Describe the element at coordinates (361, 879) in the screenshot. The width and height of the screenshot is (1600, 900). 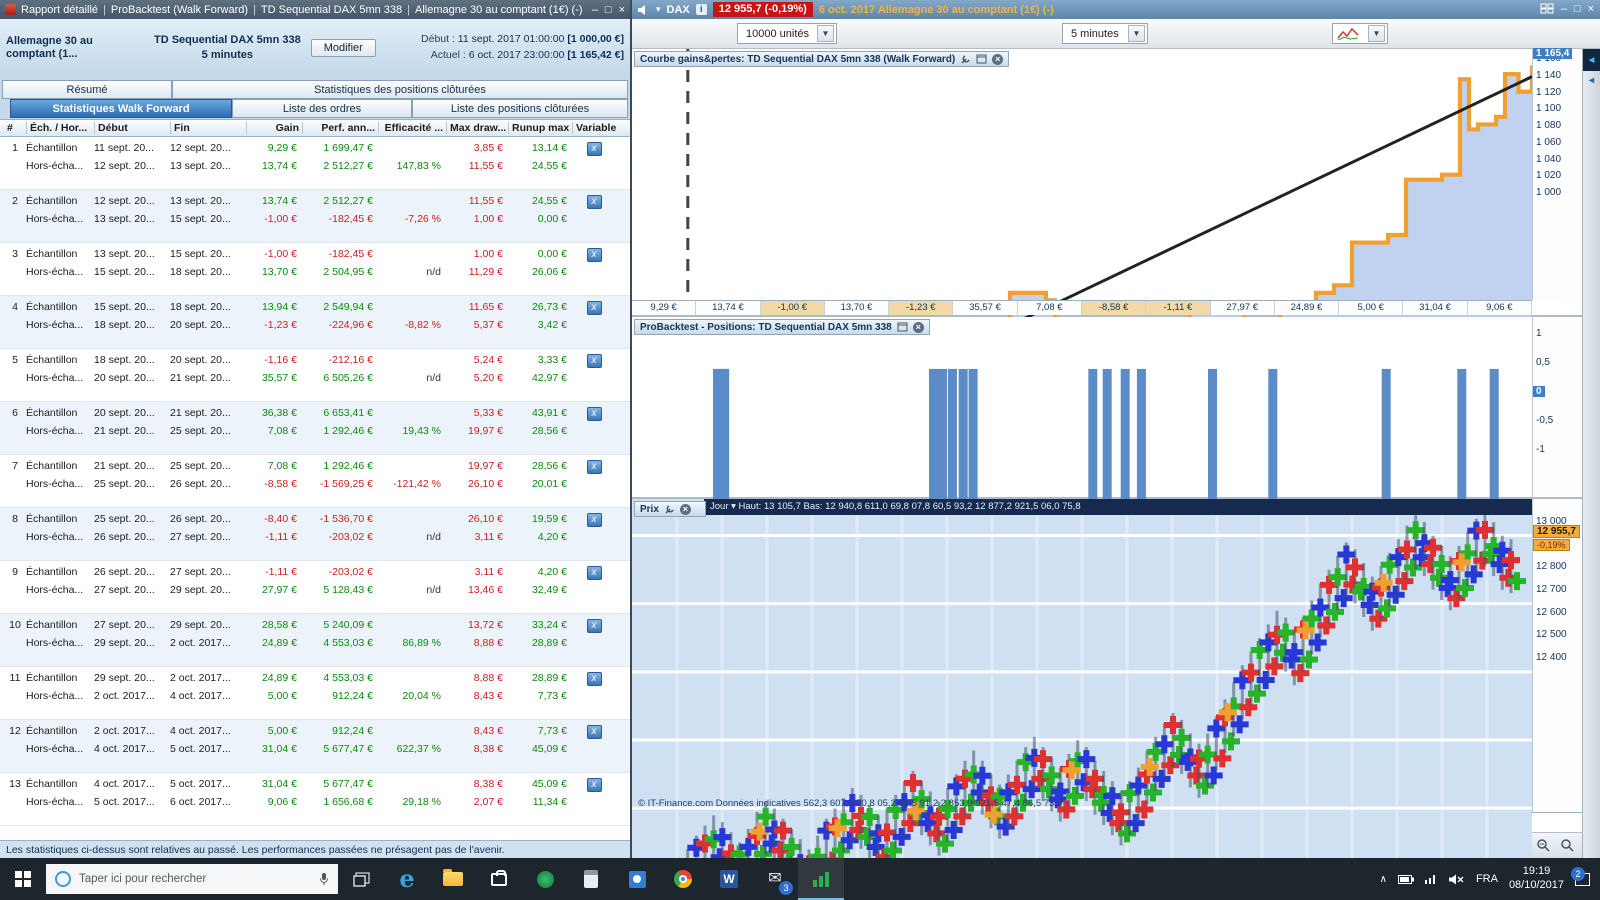
I see `task-view-button` at that location.